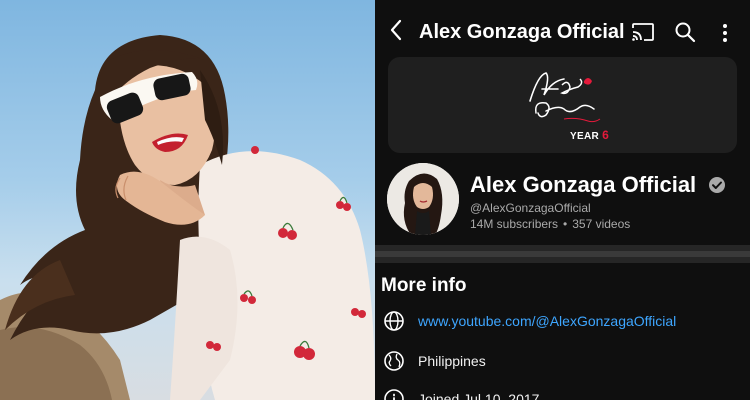 Image resolution: width=750 pixels, height=400 pixels. Describe the element at coordinates (394, 321) in the screenshot. I see `globe-icon` at that location.